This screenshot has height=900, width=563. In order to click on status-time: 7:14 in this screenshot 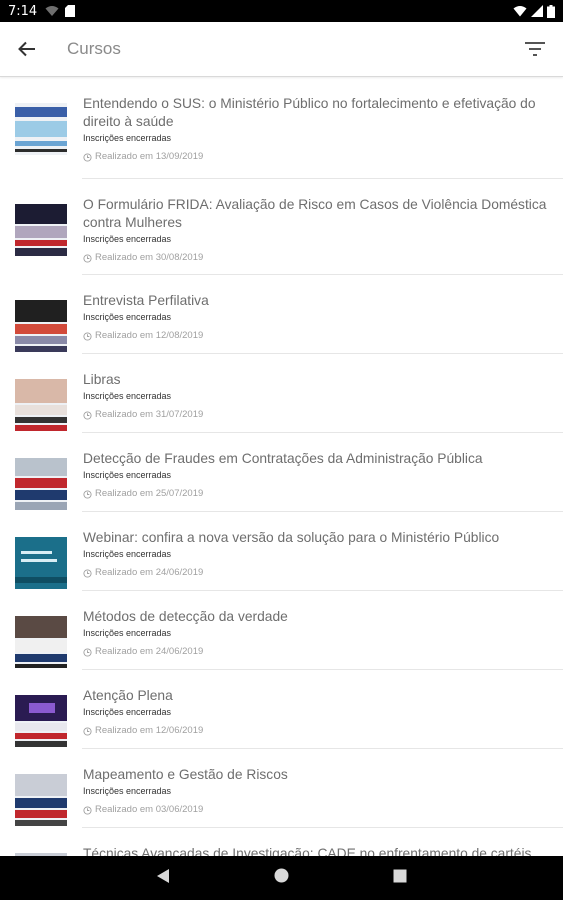, I will do `click(23, 11)`.